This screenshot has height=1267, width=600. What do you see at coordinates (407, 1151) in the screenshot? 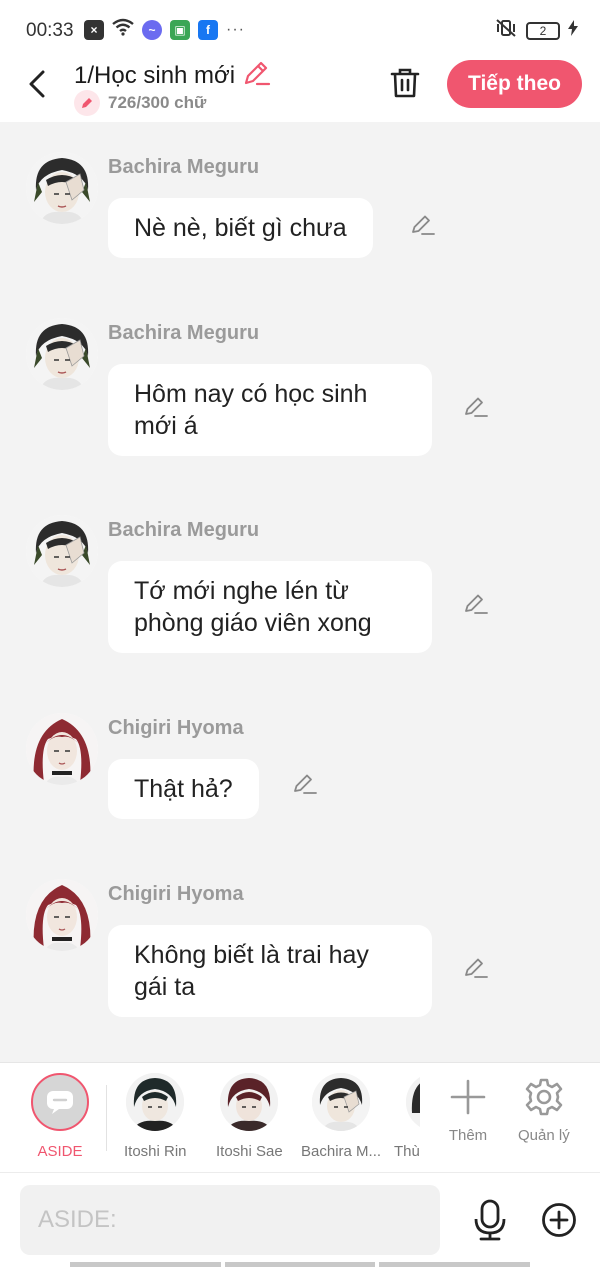
I see `character-label: Thù` at bounding box center [407, 1151].